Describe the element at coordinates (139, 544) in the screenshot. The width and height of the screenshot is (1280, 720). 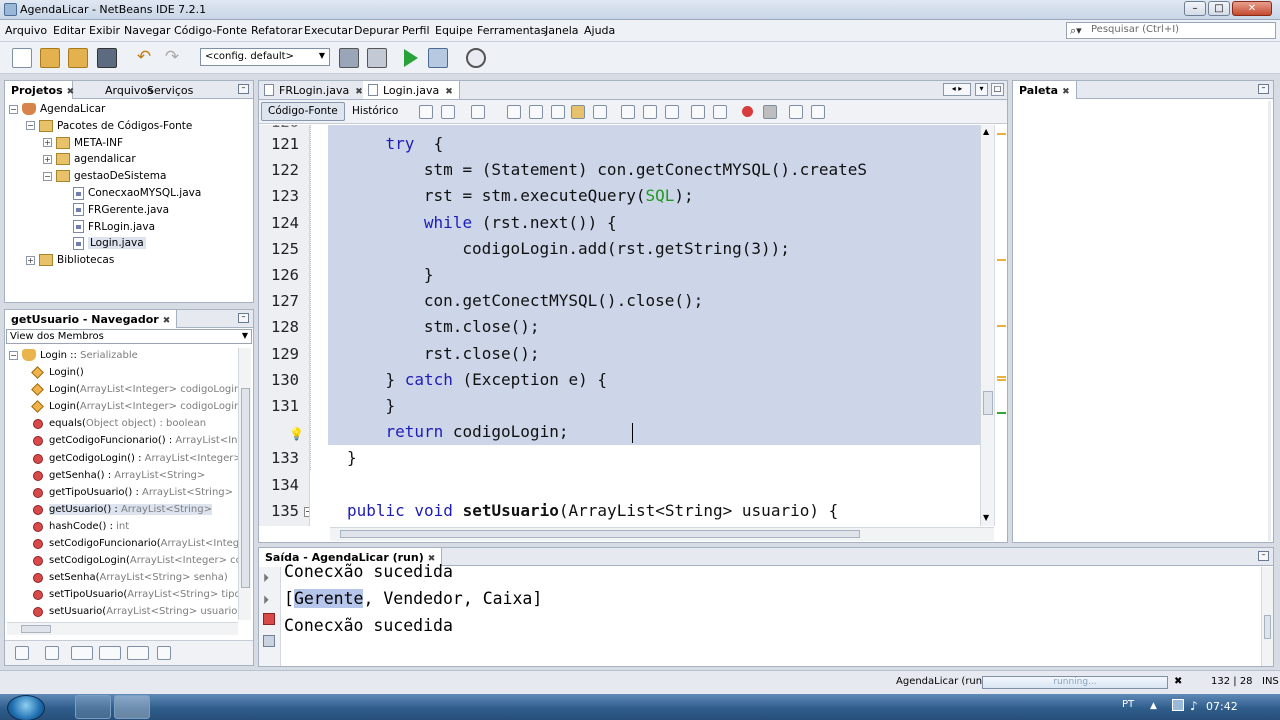
I see `navigator-member: setCodigoFuncionario(ArrayList<Intege` at that location.